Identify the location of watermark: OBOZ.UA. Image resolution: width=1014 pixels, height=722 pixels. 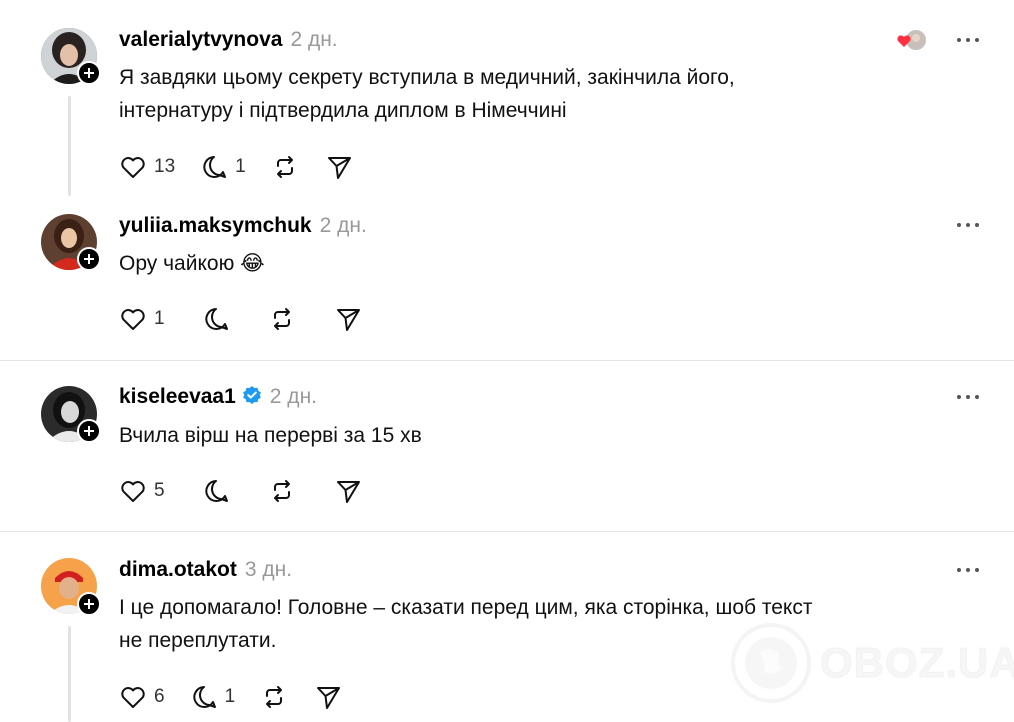
(872, 663).